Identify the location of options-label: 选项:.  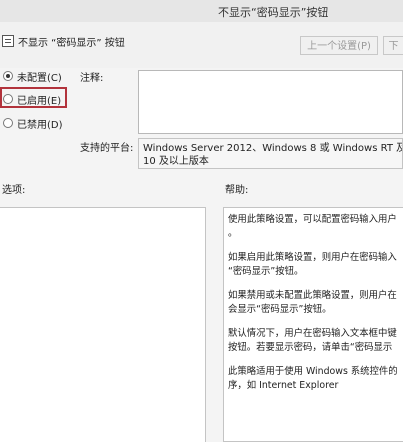
(14, 190).